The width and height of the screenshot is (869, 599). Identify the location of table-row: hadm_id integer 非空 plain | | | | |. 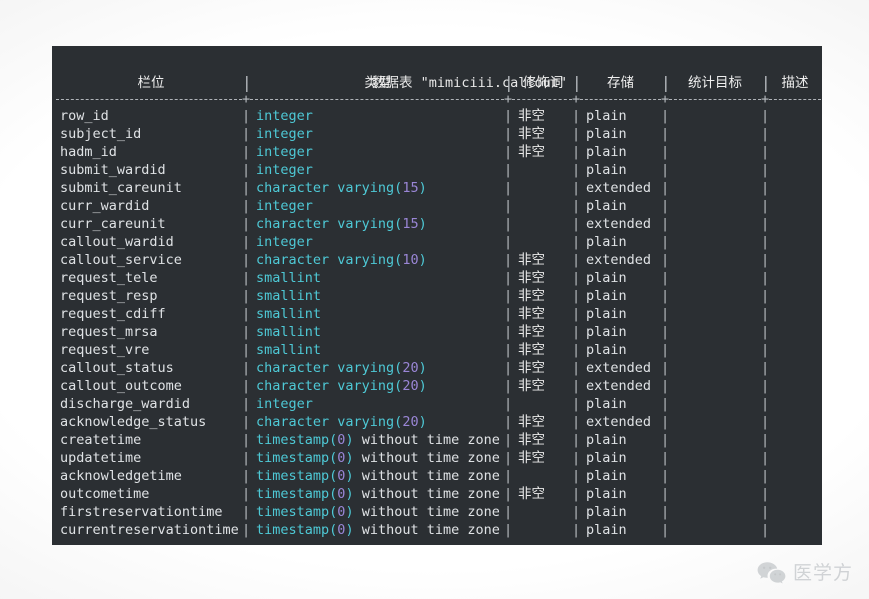
(437, 152).